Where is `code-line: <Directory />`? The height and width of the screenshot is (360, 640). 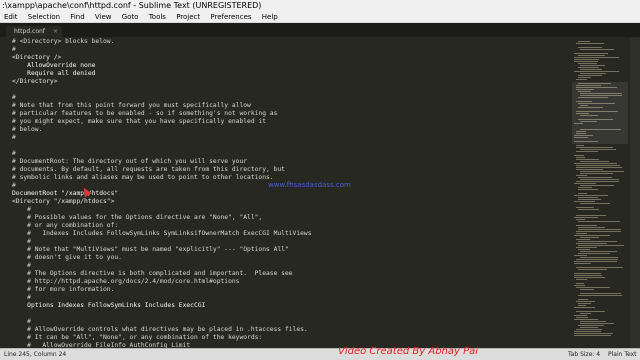
code-line: <Directory /> is located at coordinates (162, 58).